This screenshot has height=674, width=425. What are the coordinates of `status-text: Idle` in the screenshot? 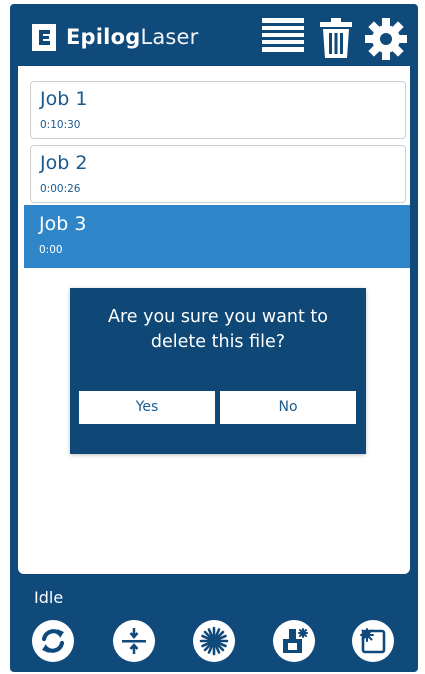 It's located at (49, 597).